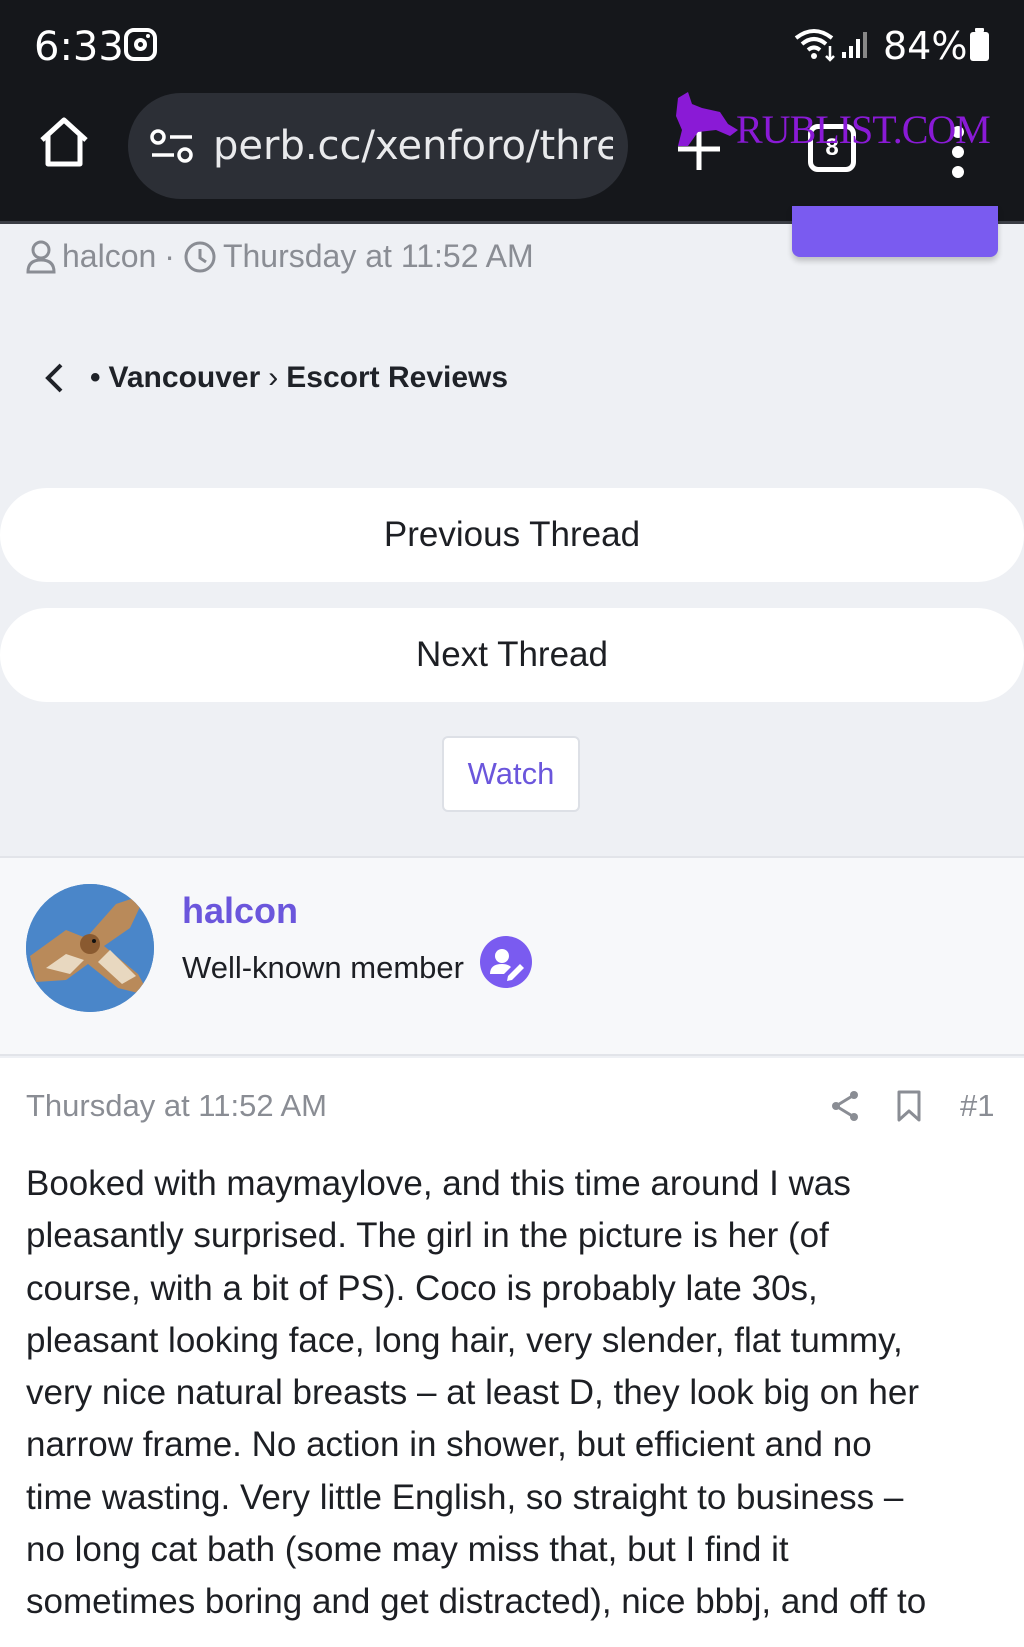 This screenshot has height=1647, width=1024. What do you see at coordinates (863, 129) in the screenshot?
I see `watermark-text: RUBLIST.COM` at bounding box center [863, 129].